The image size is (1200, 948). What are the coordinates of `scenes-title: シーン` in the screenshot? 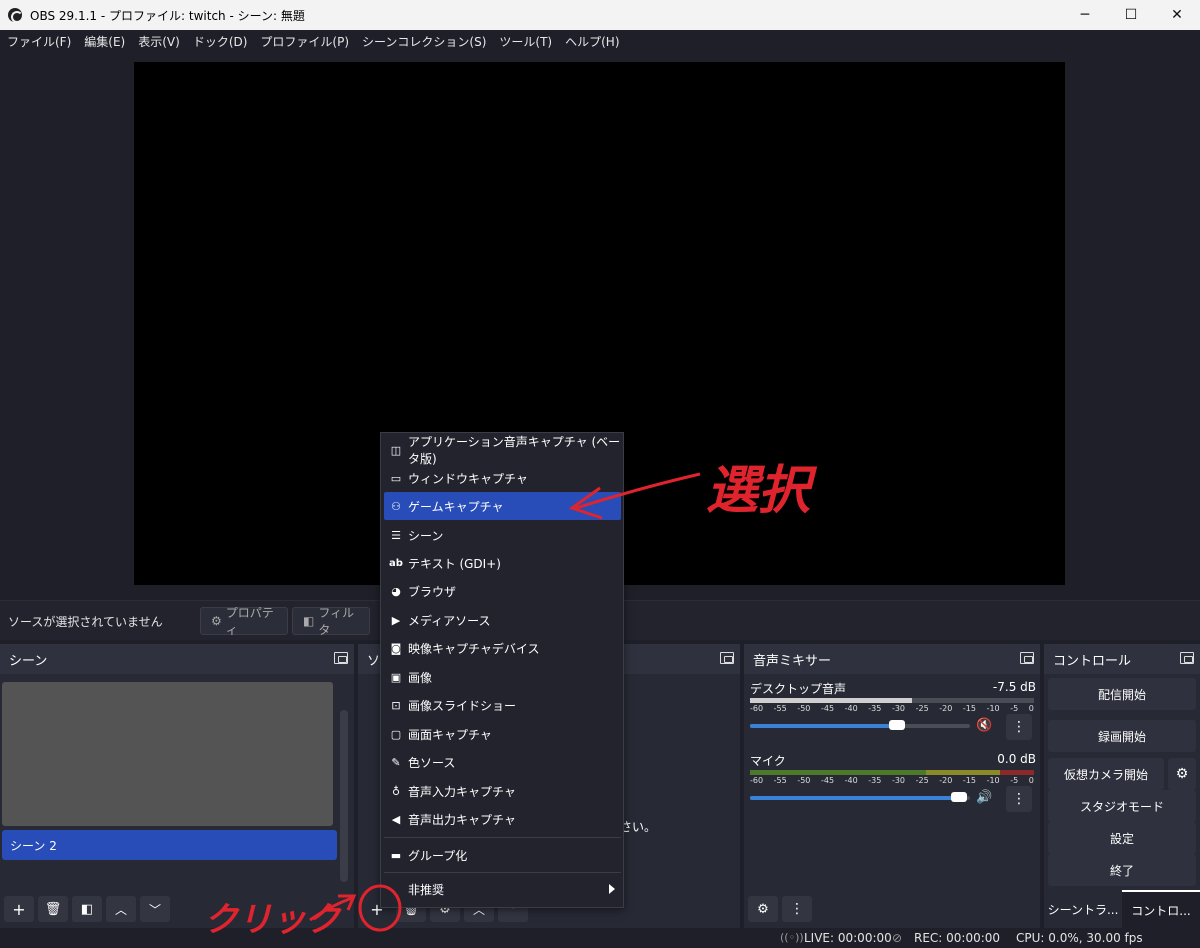 It's located at (28, 661).